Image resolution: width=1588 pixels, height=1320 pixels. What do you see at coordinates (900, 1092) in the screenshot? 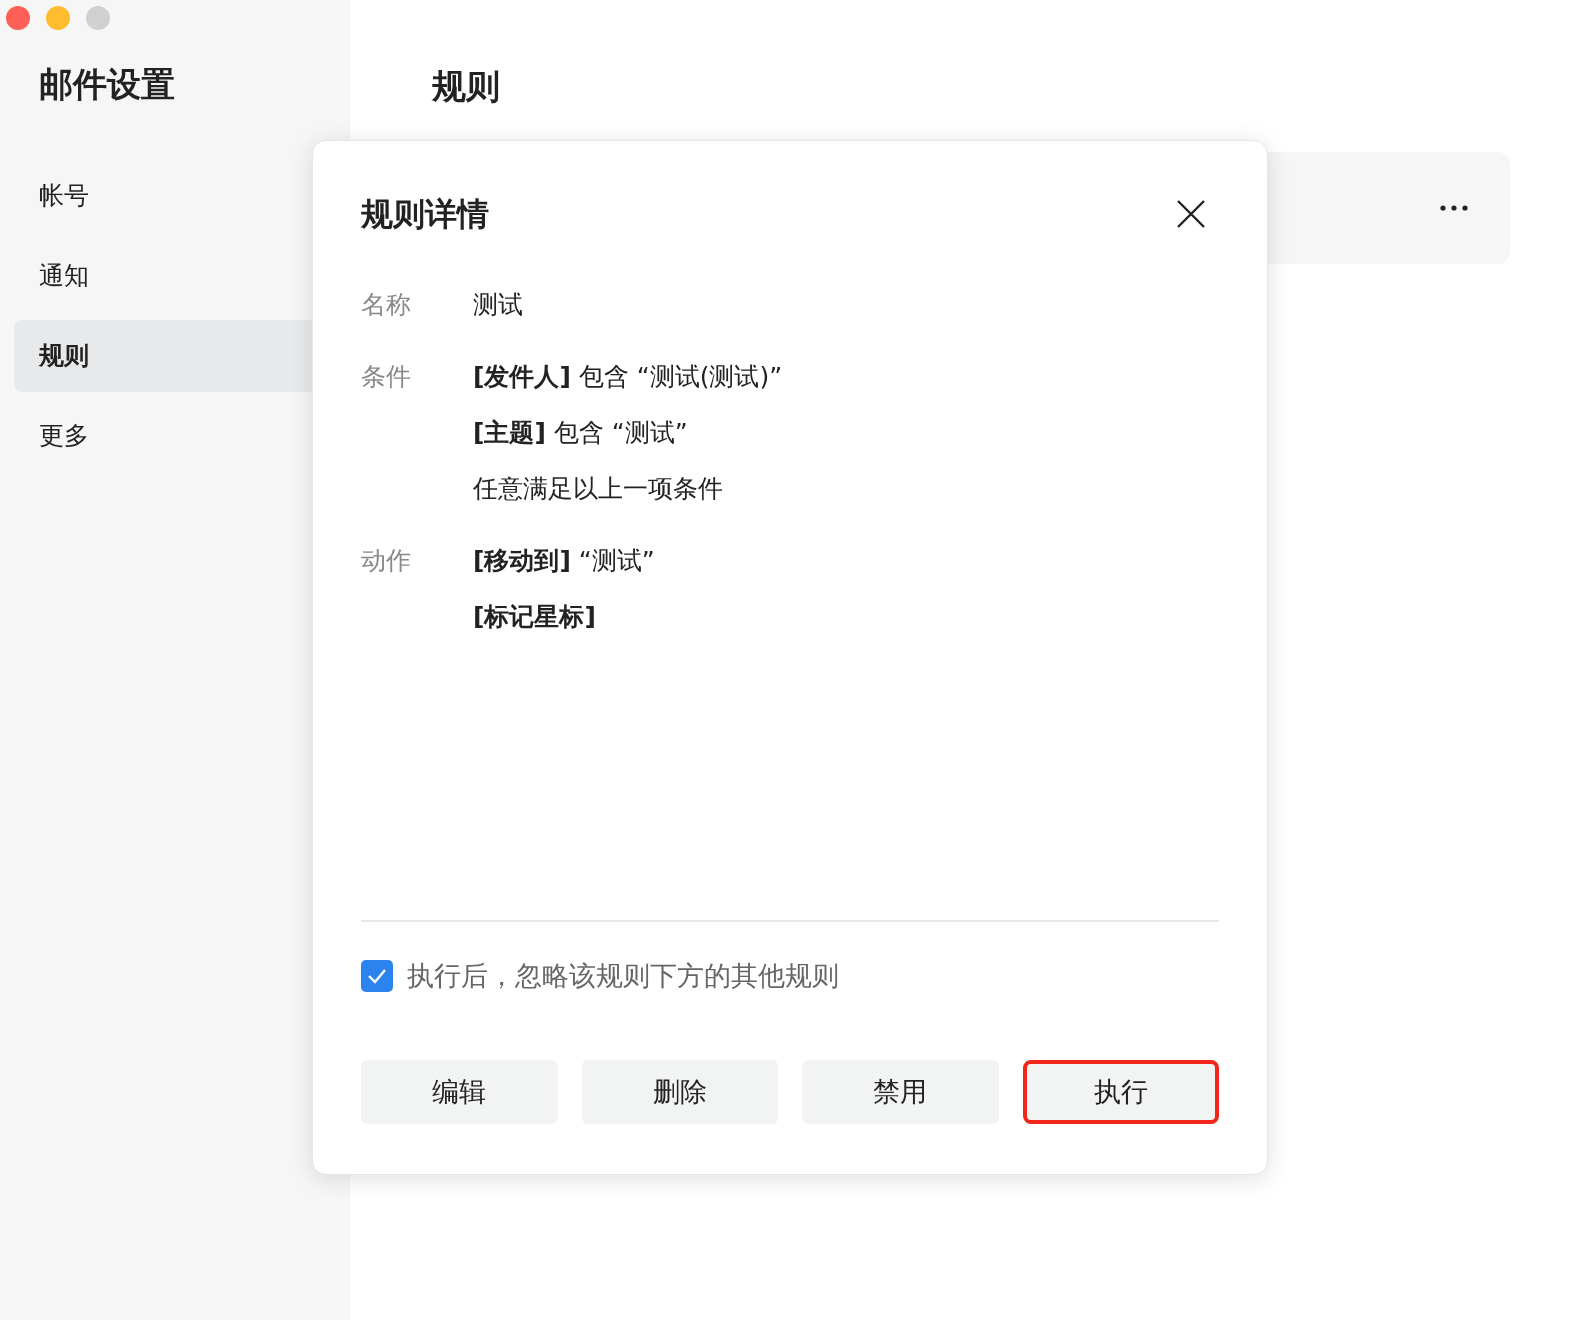
I see `action-button: 禁用` at bounding box center [900, 1092].